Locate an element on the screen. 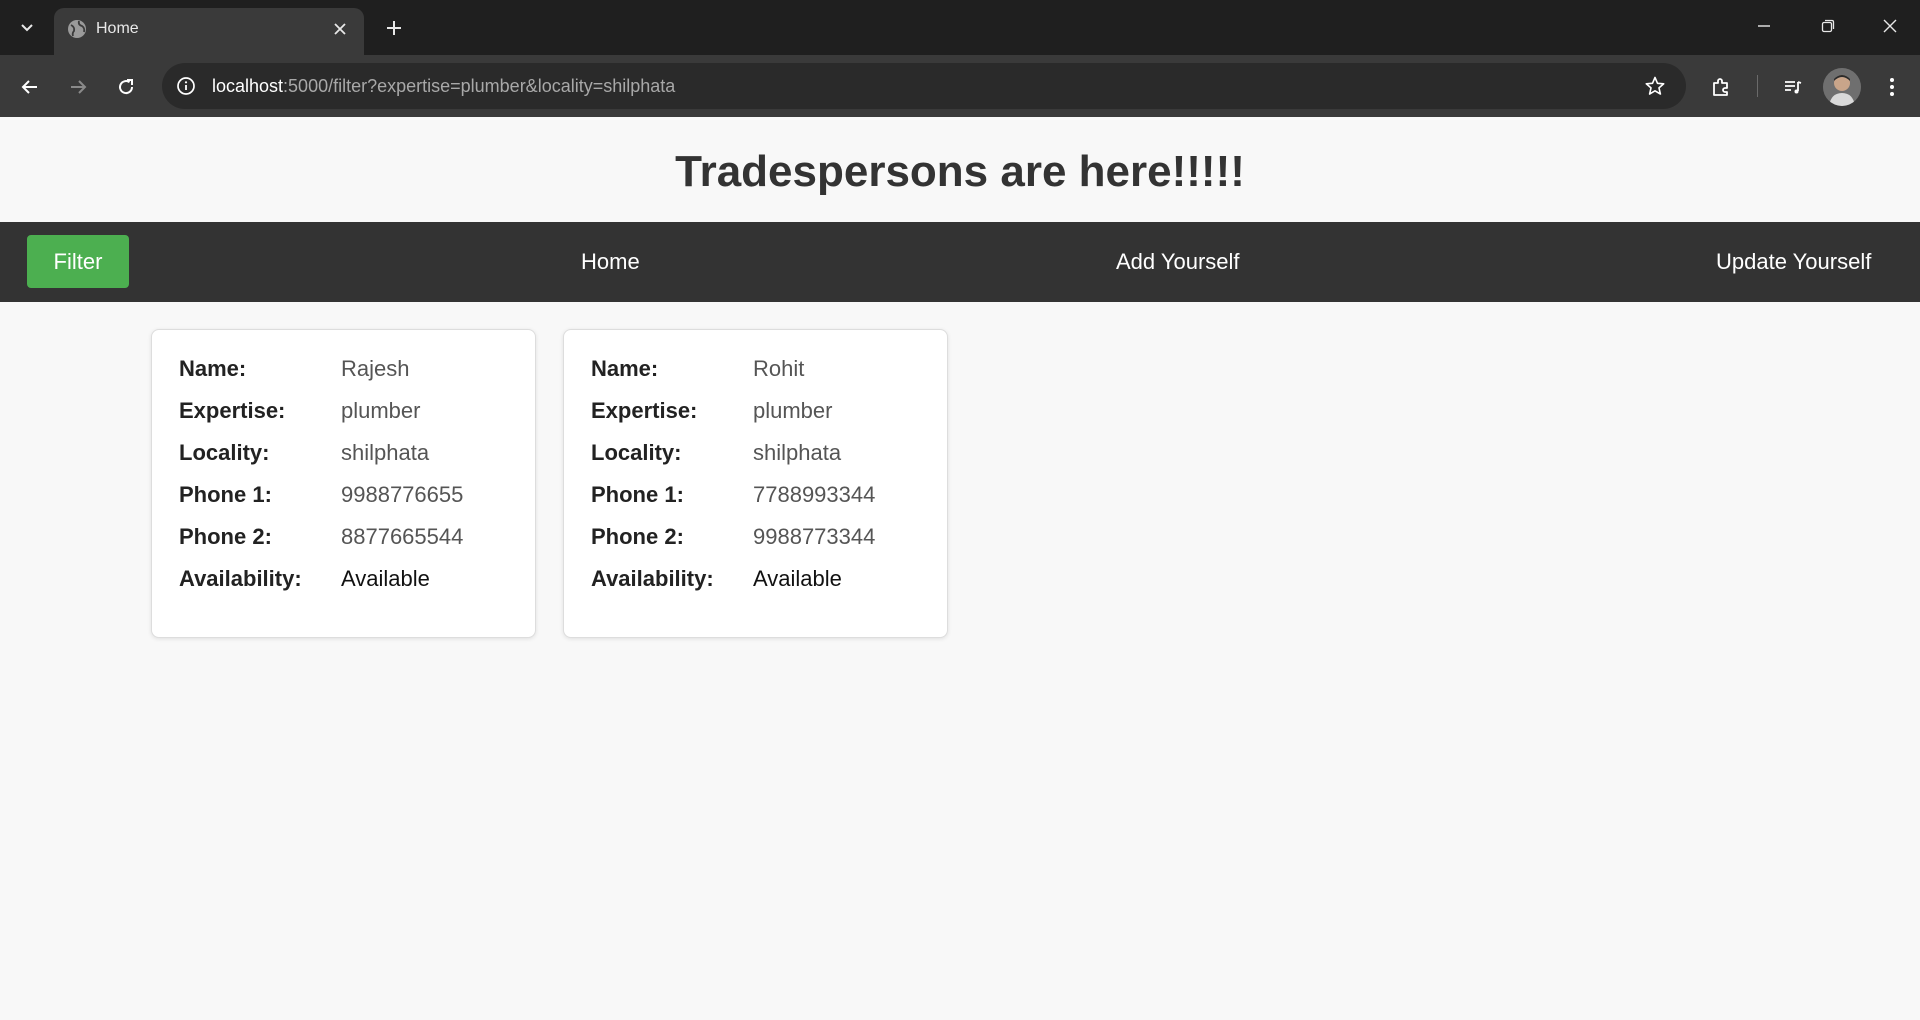 Image resolution: width=1920 pixels, height=1020 pixels. star-icon is located at coordinates (1655, 86).